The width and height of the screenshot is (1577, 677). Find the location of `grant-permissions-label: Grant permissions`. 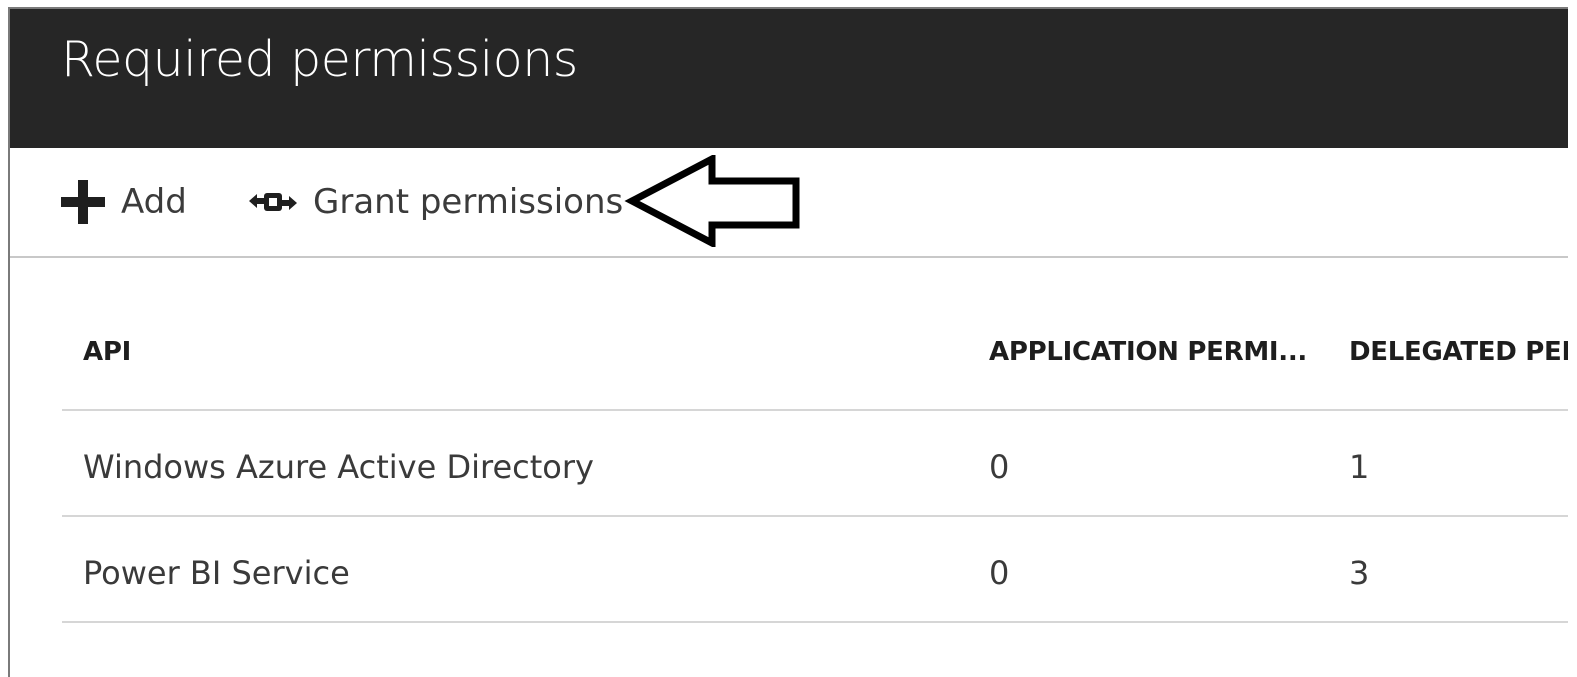

grant-permissions-label: Grant permissions is located at coordinates (468, 202).